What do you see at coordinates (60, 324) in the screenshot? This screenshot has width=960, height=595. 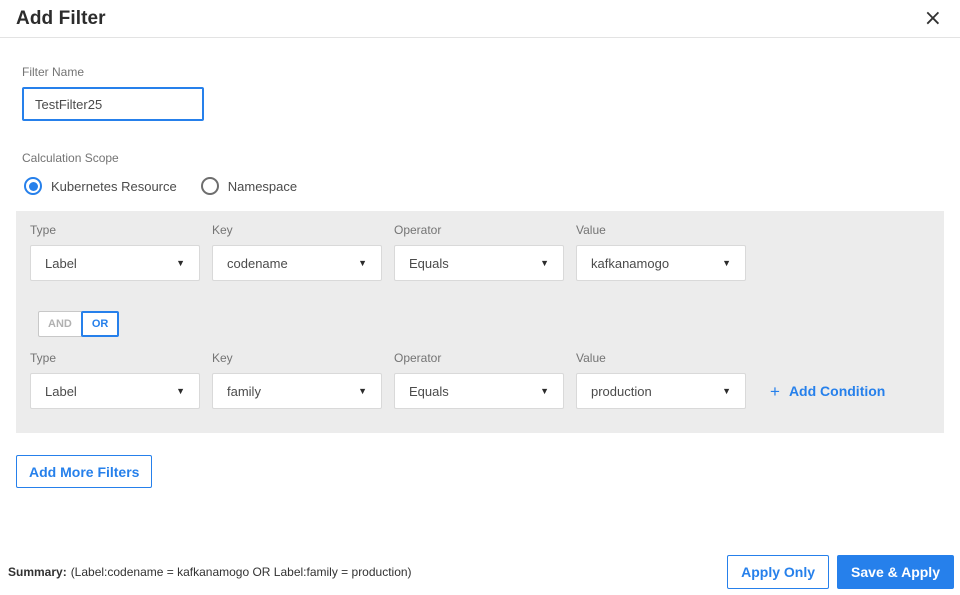 I see `and-toggle-button: AND` at bounding box center [60, 324].